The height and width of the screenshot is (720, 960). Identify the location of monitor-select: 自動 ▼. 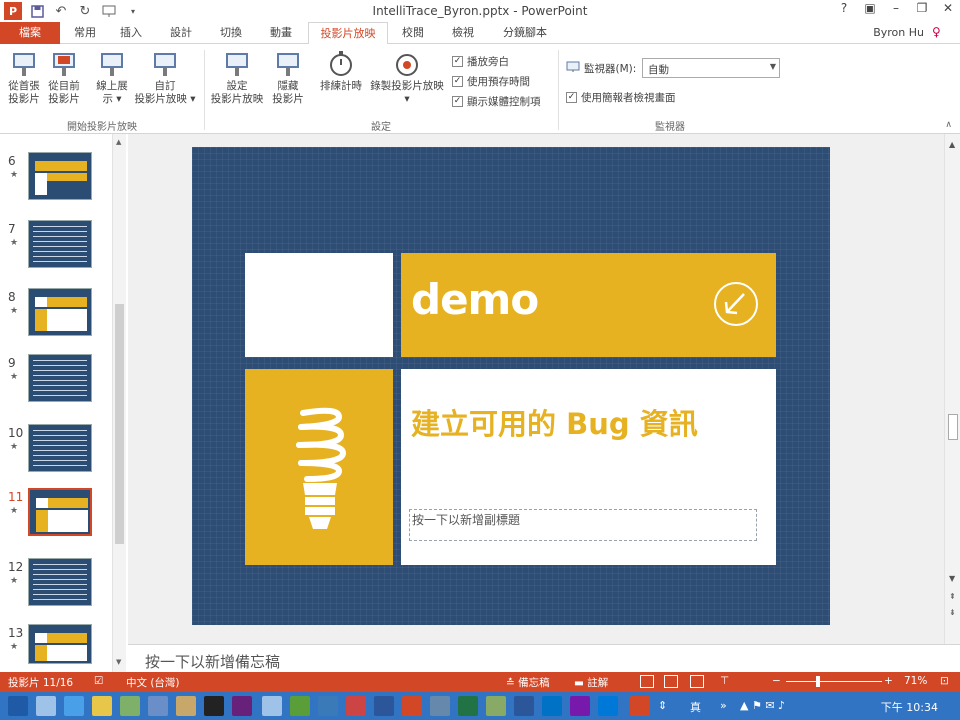
(711, 68).